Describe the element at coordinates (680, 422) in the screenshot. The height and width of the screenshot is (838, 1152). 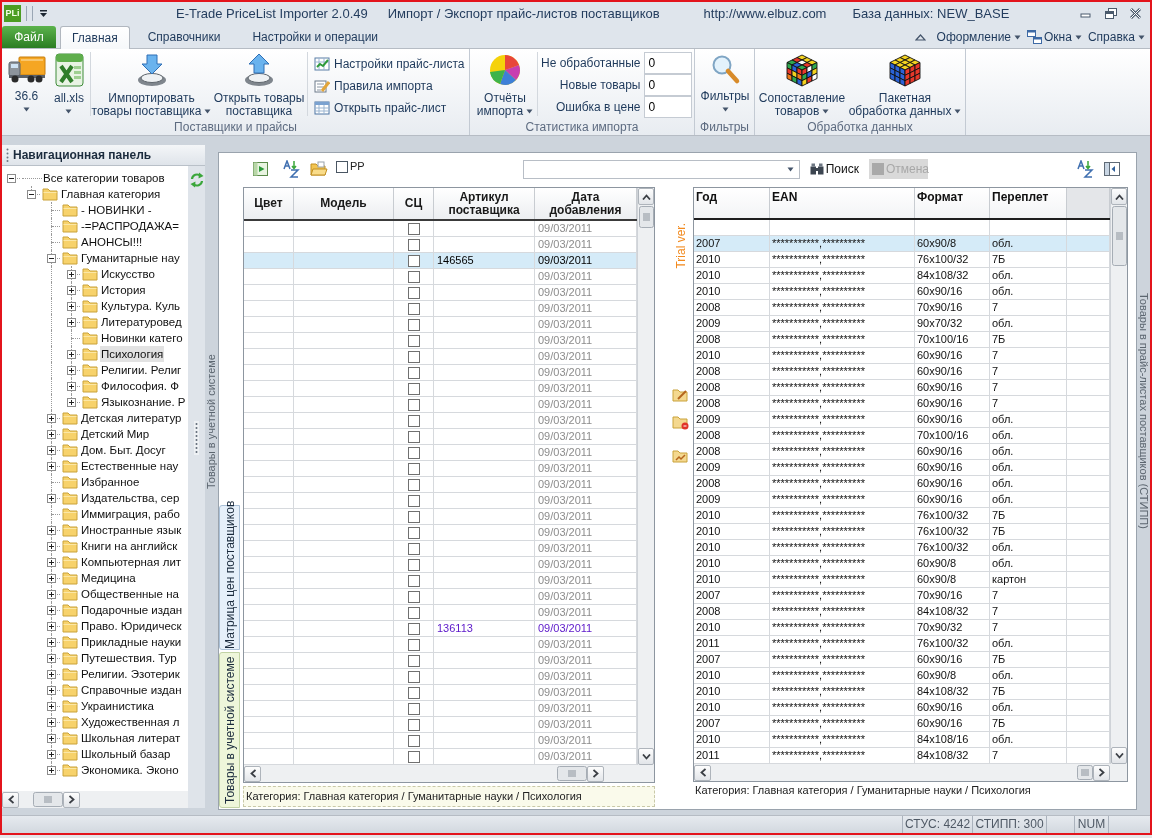
I see `folder-badge-icon` at that location.